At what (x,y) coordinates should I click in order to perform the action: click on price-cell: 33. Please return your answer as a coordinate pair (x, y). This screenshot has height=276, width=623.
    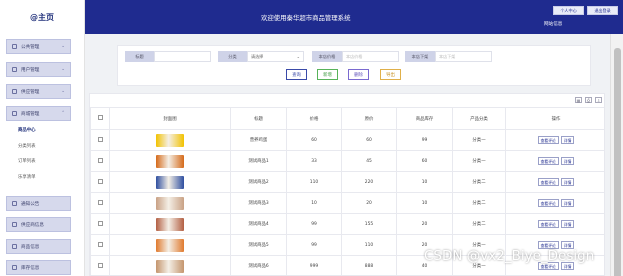
    Looking at the image, I should click on (314, 161).